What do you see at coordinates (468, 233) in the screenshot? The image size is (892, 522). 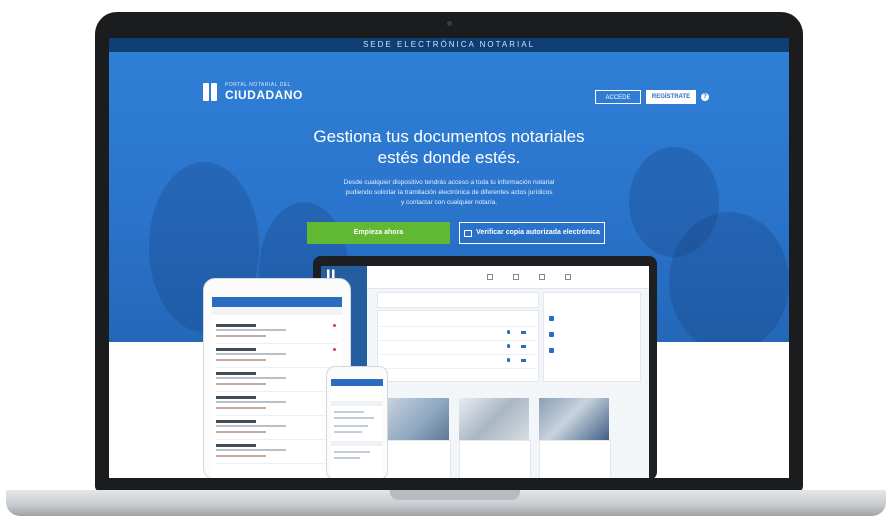 I see `grid-icon` at bounding box center [468, 233].